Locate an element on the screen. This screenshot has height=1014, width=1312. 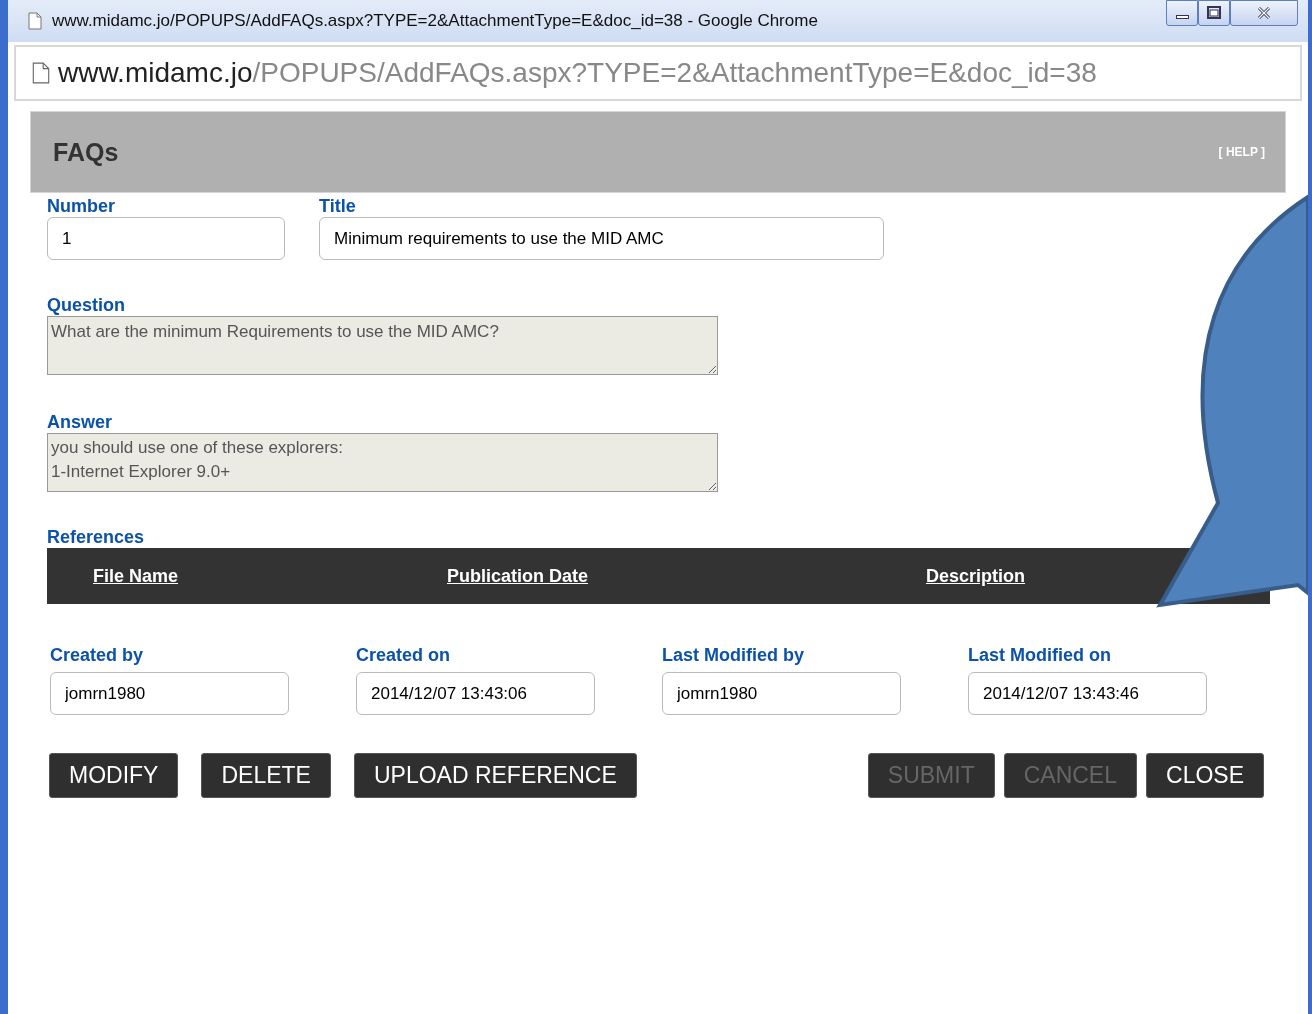
field-label: Title is located at coordinates (338, 206).